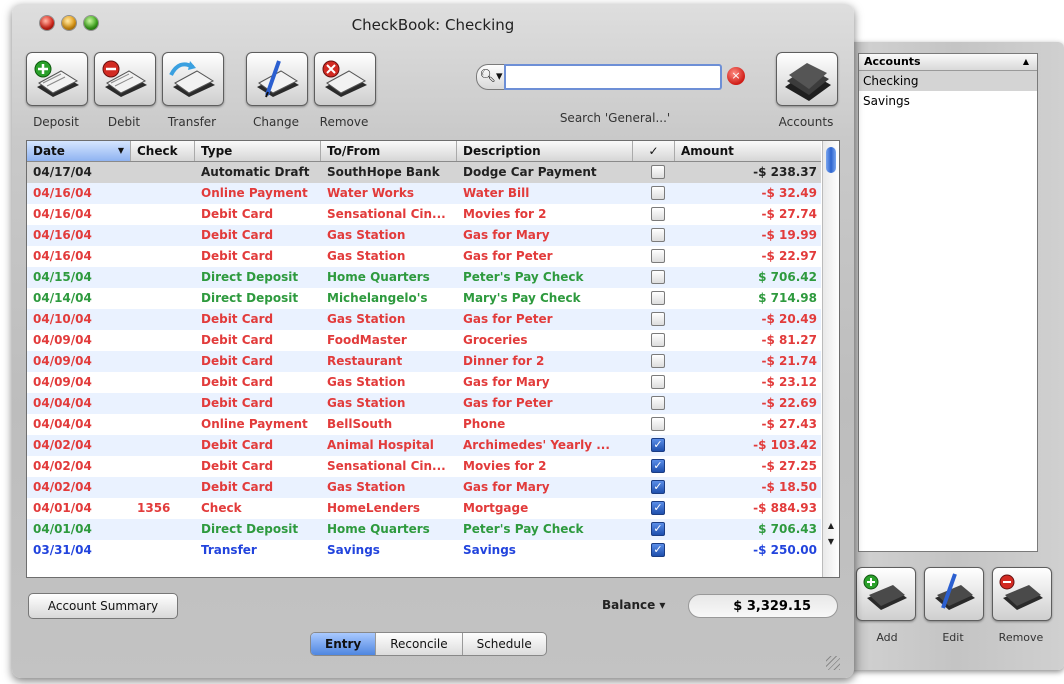 This screenshot has height=684, width=1064. I want to click on search-input, so click(613, 77).